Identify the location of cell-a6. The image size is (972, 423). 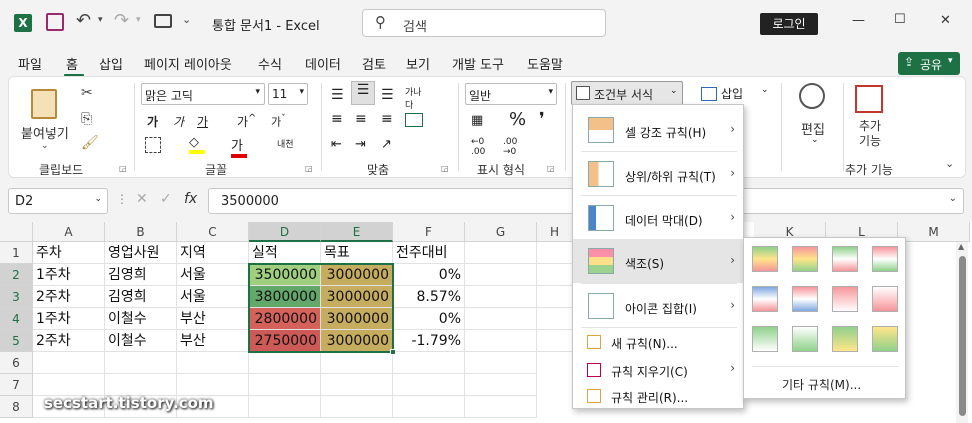
(69, 363).